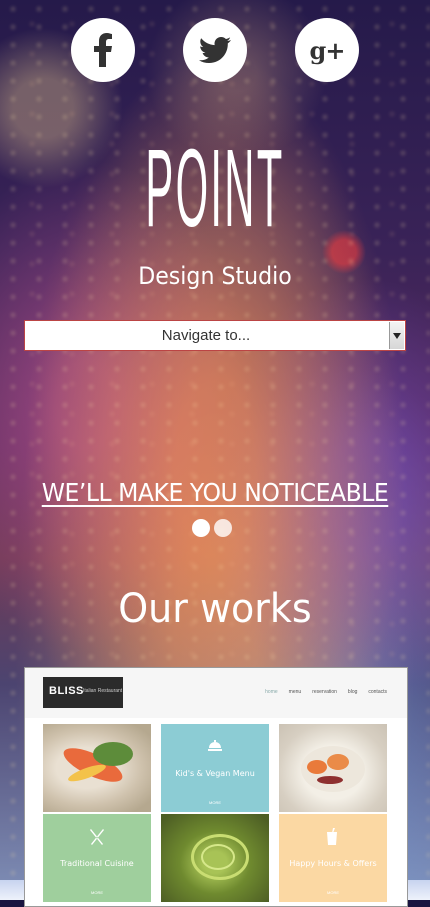 This screenshot has height=907, width=430. Describe the element at coordinates (215, 773) in the screenshot. I see `tile-title: Kid's & Vegan Menu` at that location.